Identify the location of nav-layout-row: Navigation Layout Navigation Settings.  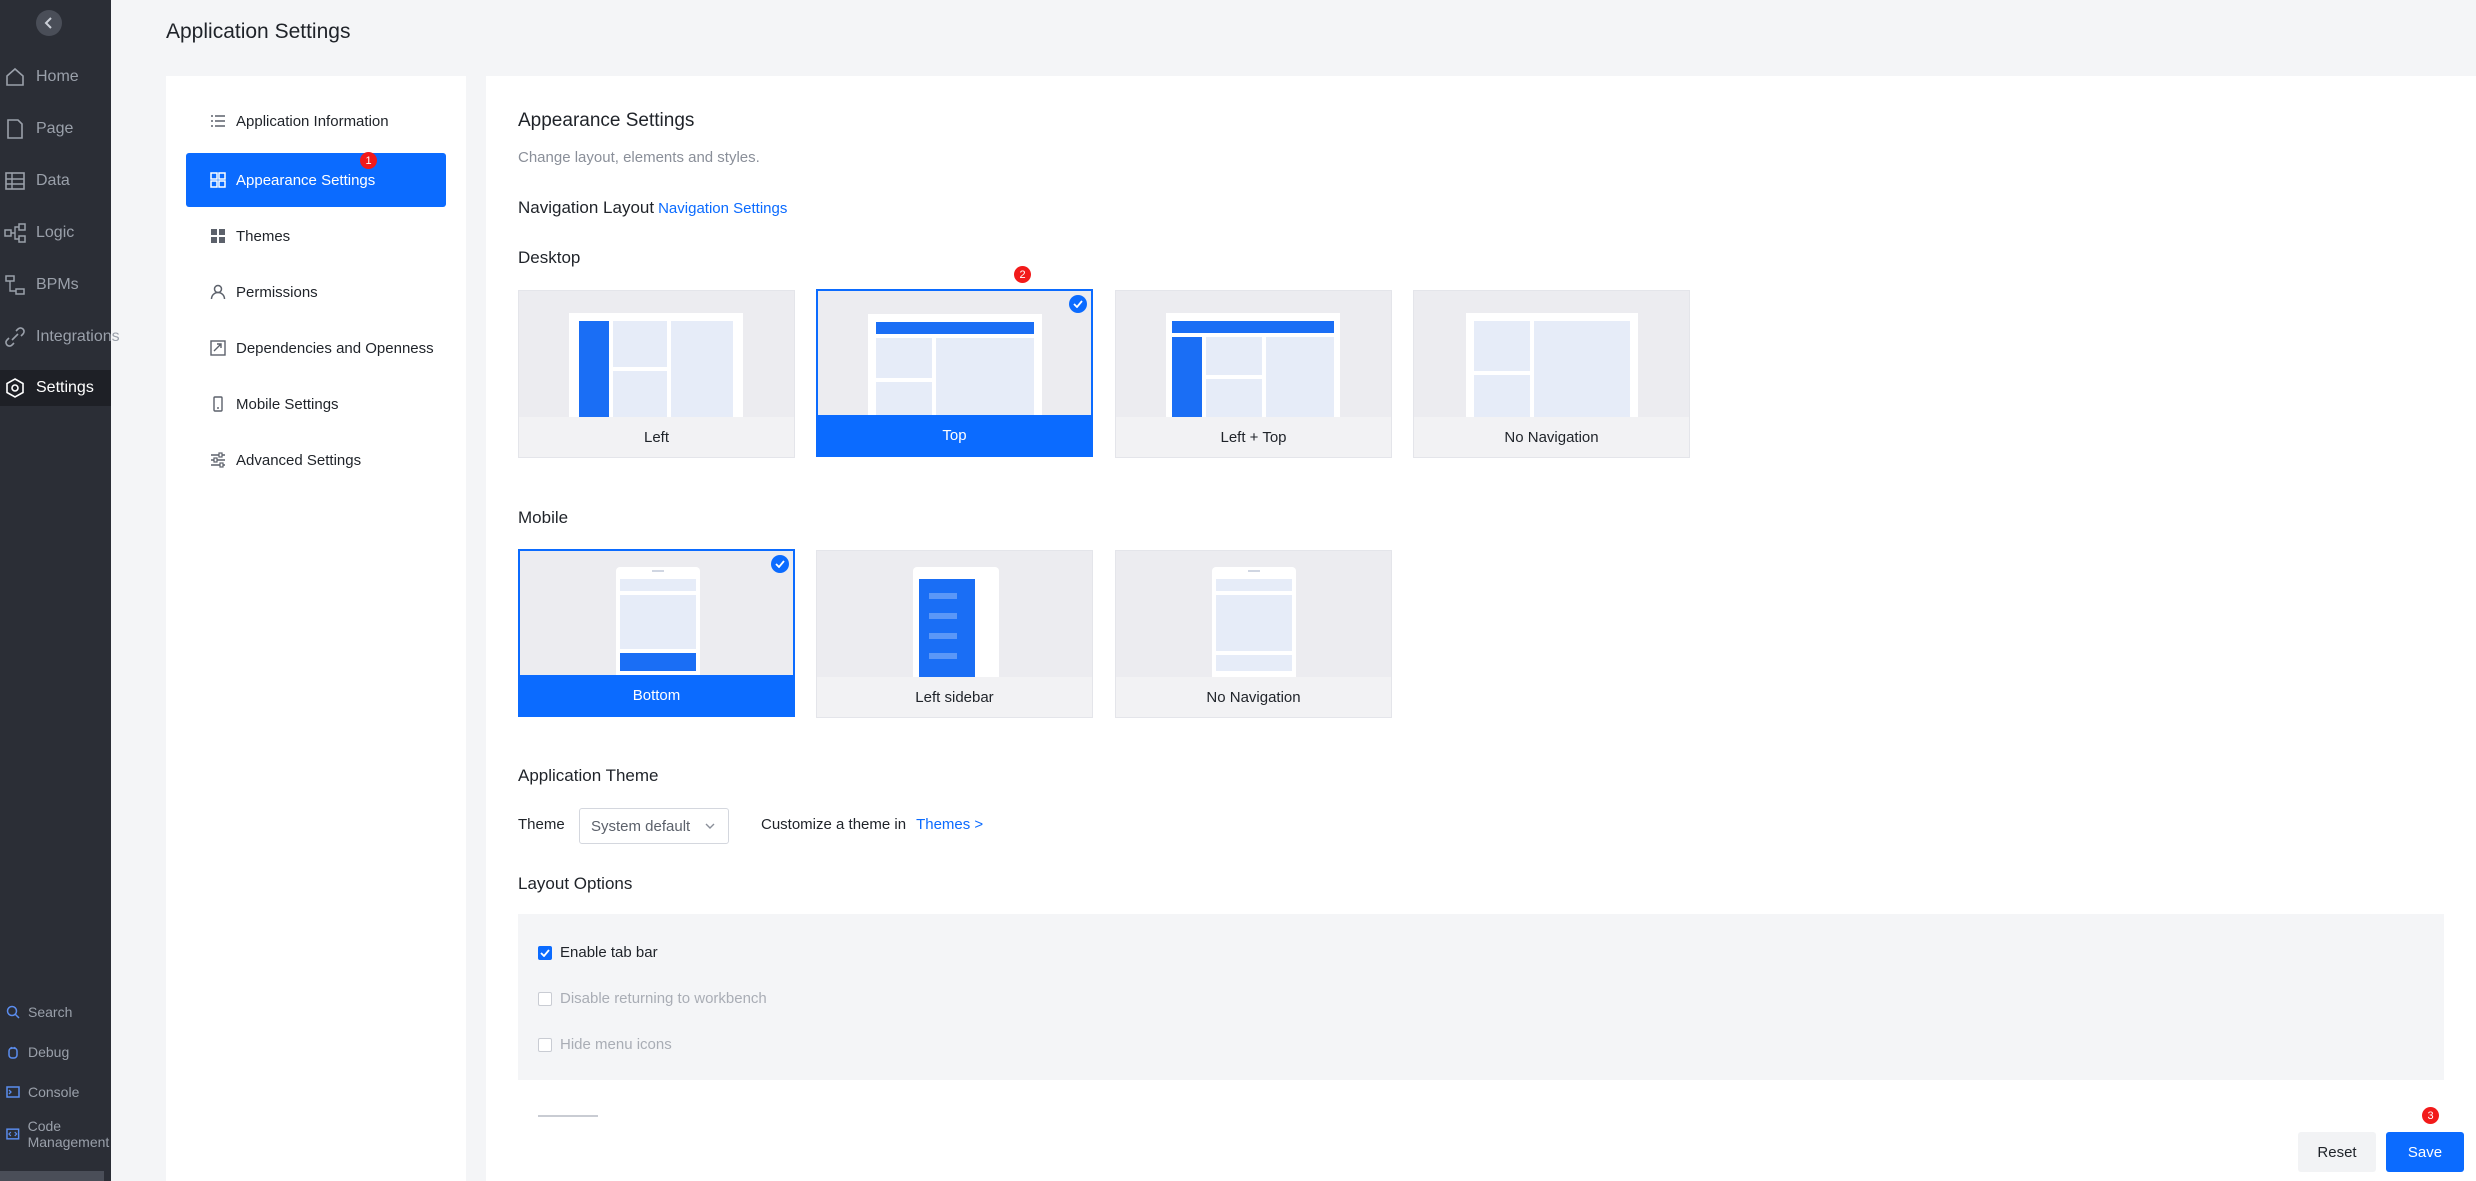
(652, 208).